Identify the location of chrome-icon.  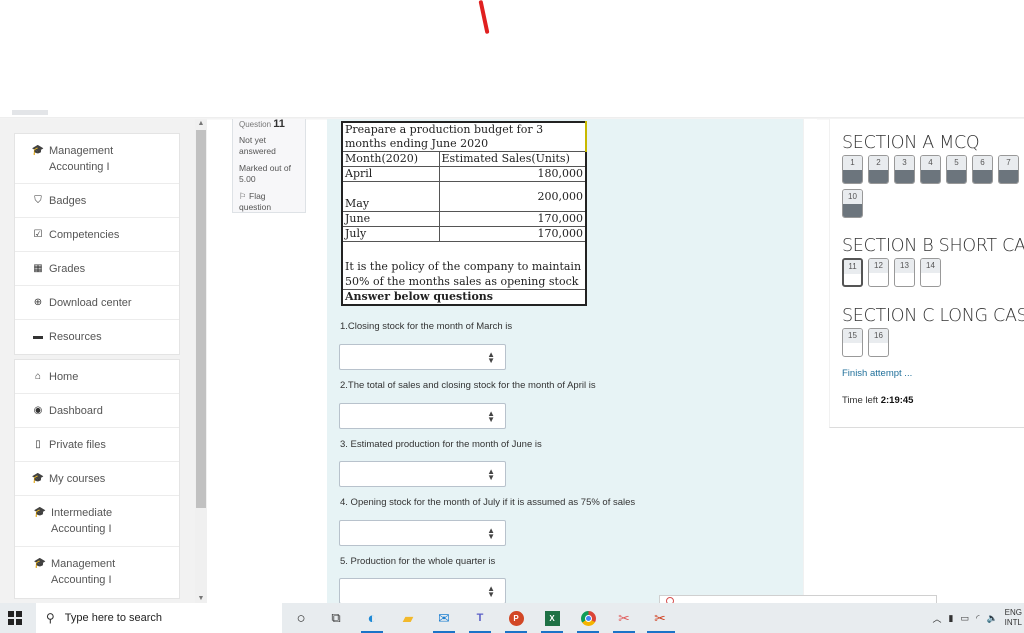
(588, 618).